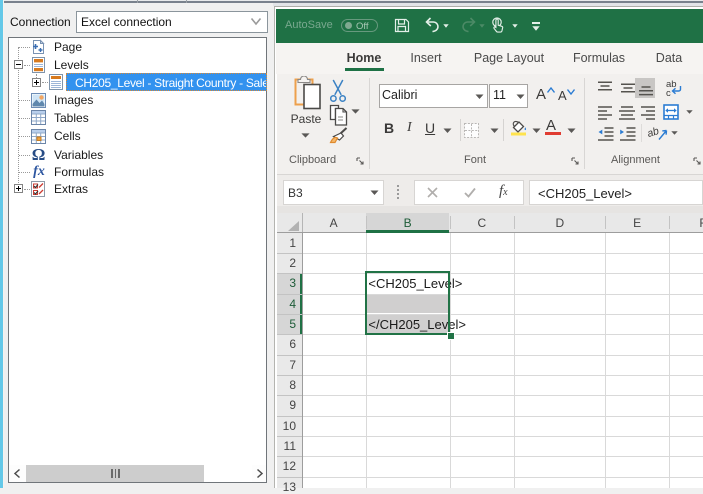 This screenshot has height=494, width=703. Describe the element at coordinates (668, 93) in the screenshot. I see `svg-text: c` at that location.